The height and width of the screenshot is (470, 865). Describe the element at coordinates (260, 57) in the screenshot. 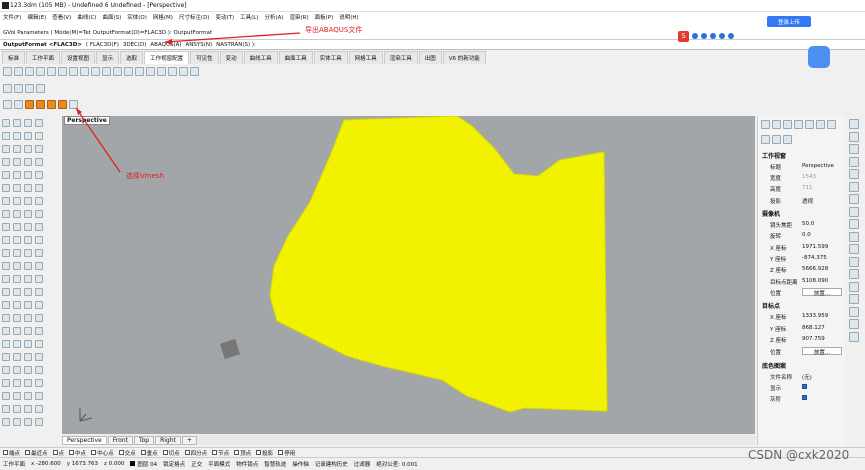

I see `toolbar-tab: 曲线工具` at that location.